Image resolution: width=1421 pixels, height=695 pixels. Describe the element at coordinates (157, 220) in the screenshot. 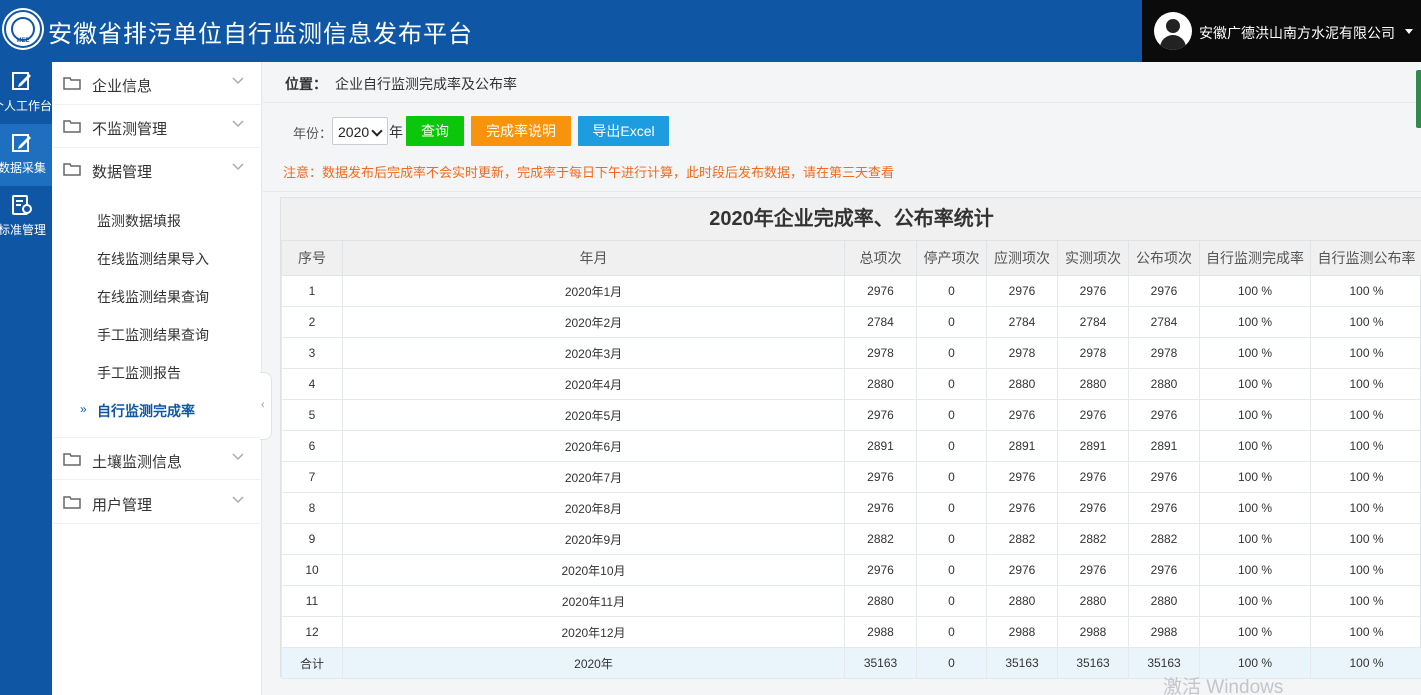

I see `menu-item-data-entry: 监测数据填报` at that location.